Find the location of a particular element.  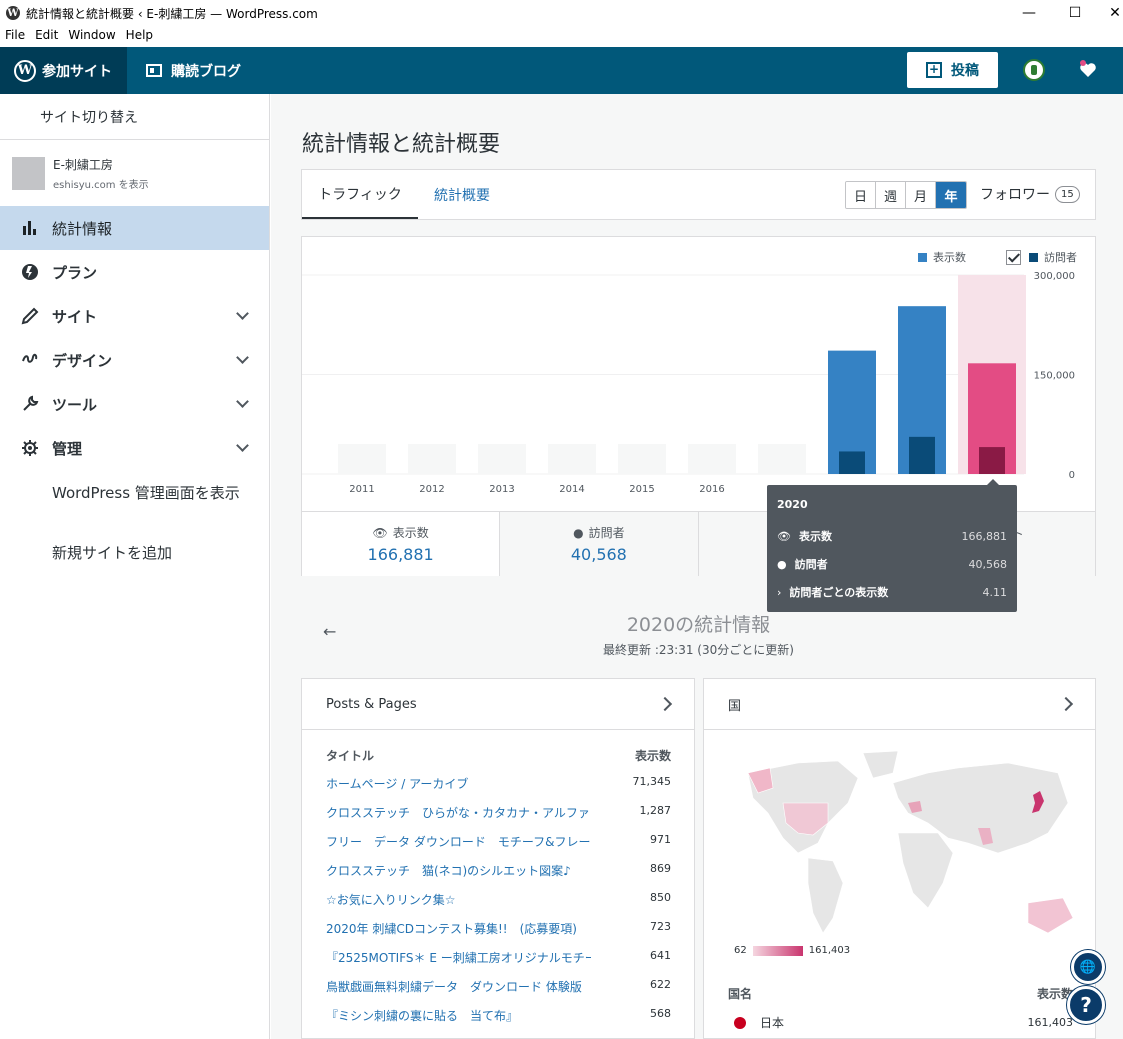

post-row: 鳥獣戯画無料刺繍データ ダウンロード 体験版 622 is located at coordinates (498, 986).